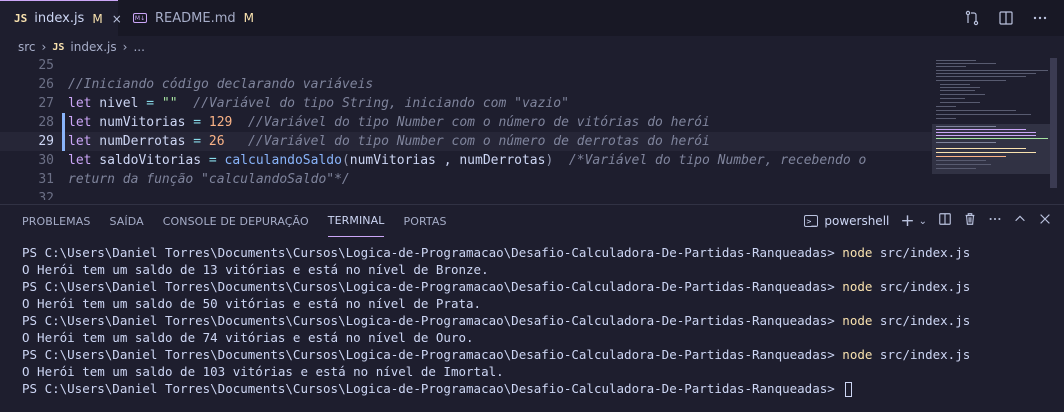 The height and width of the screenshot is (412, 1064). I want to click on terminal-toolbar: >_ powershell + ⌄, so click(928, 221).